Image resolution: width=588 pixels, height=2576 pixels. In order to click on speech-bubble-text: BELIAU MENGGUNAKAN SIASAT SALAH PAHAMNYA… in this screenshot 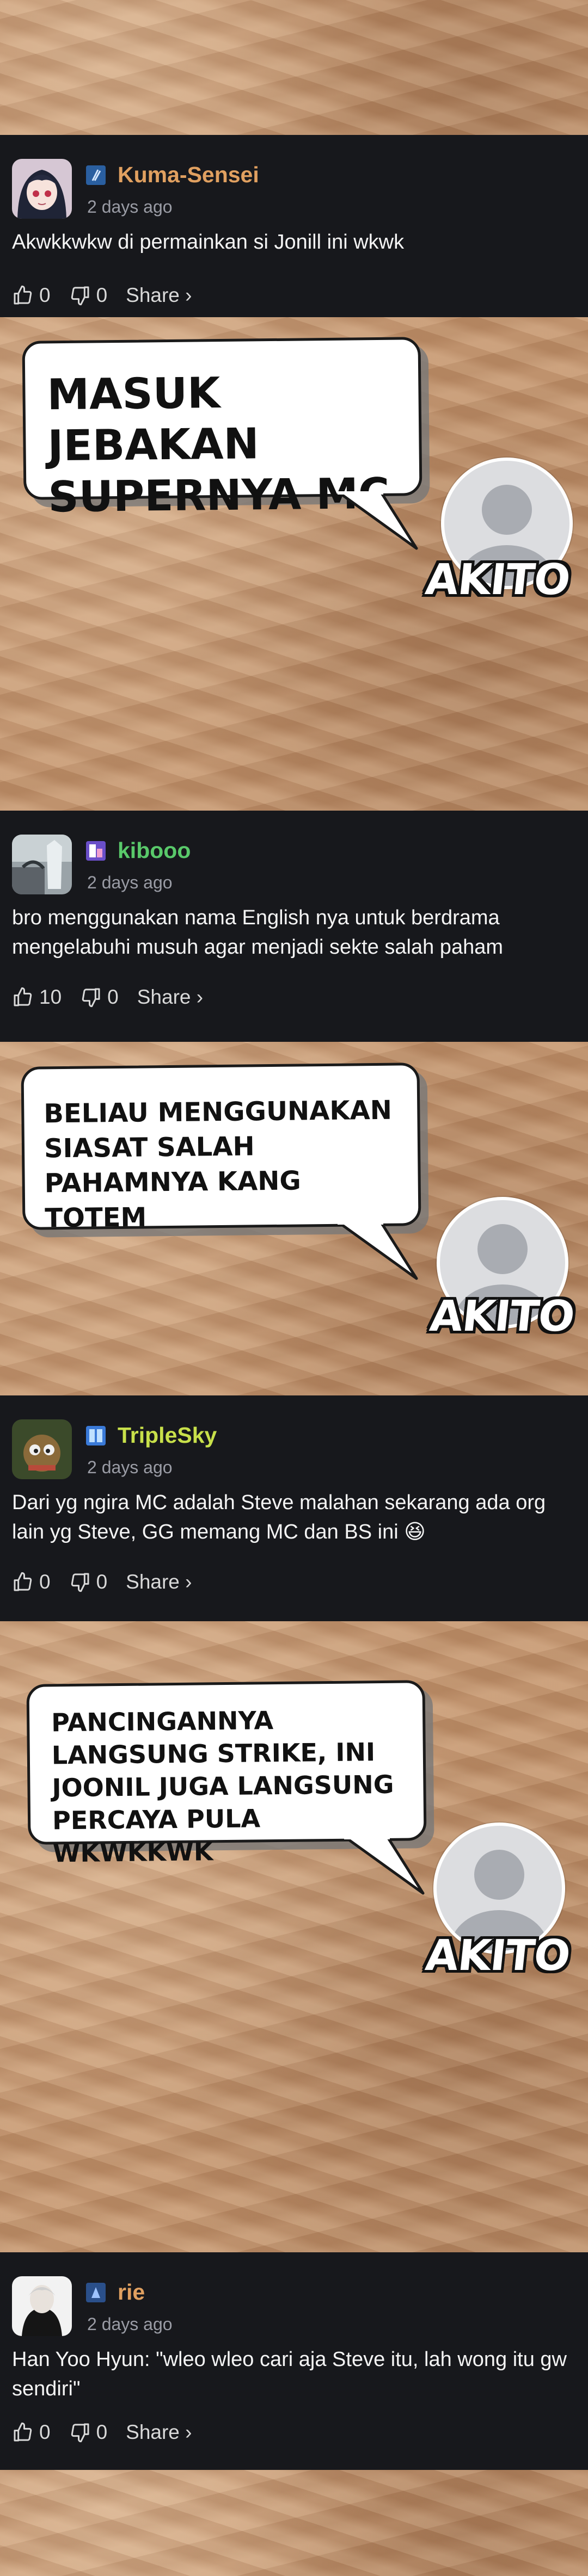, I will do `click(218, 1164)`.